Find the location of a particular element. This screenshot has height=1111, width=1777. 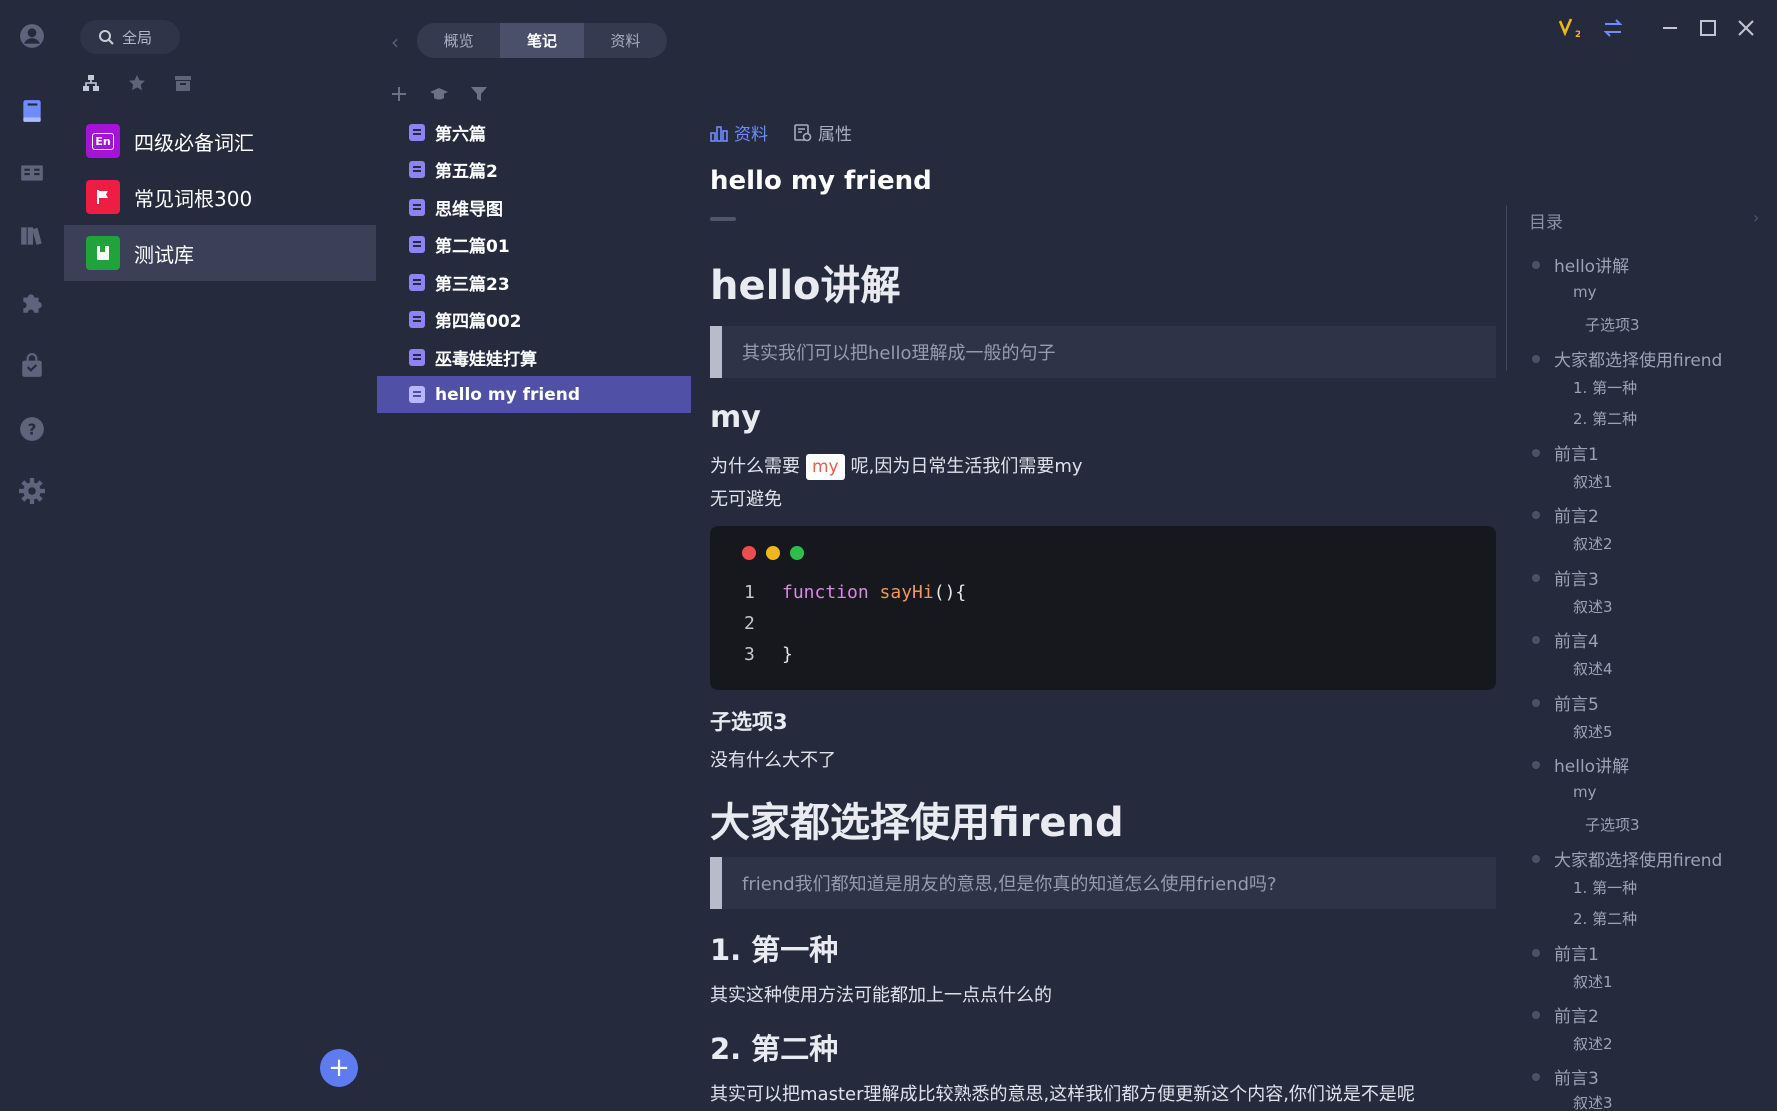

library-badge-text: En is located at coordinates (103, 141).